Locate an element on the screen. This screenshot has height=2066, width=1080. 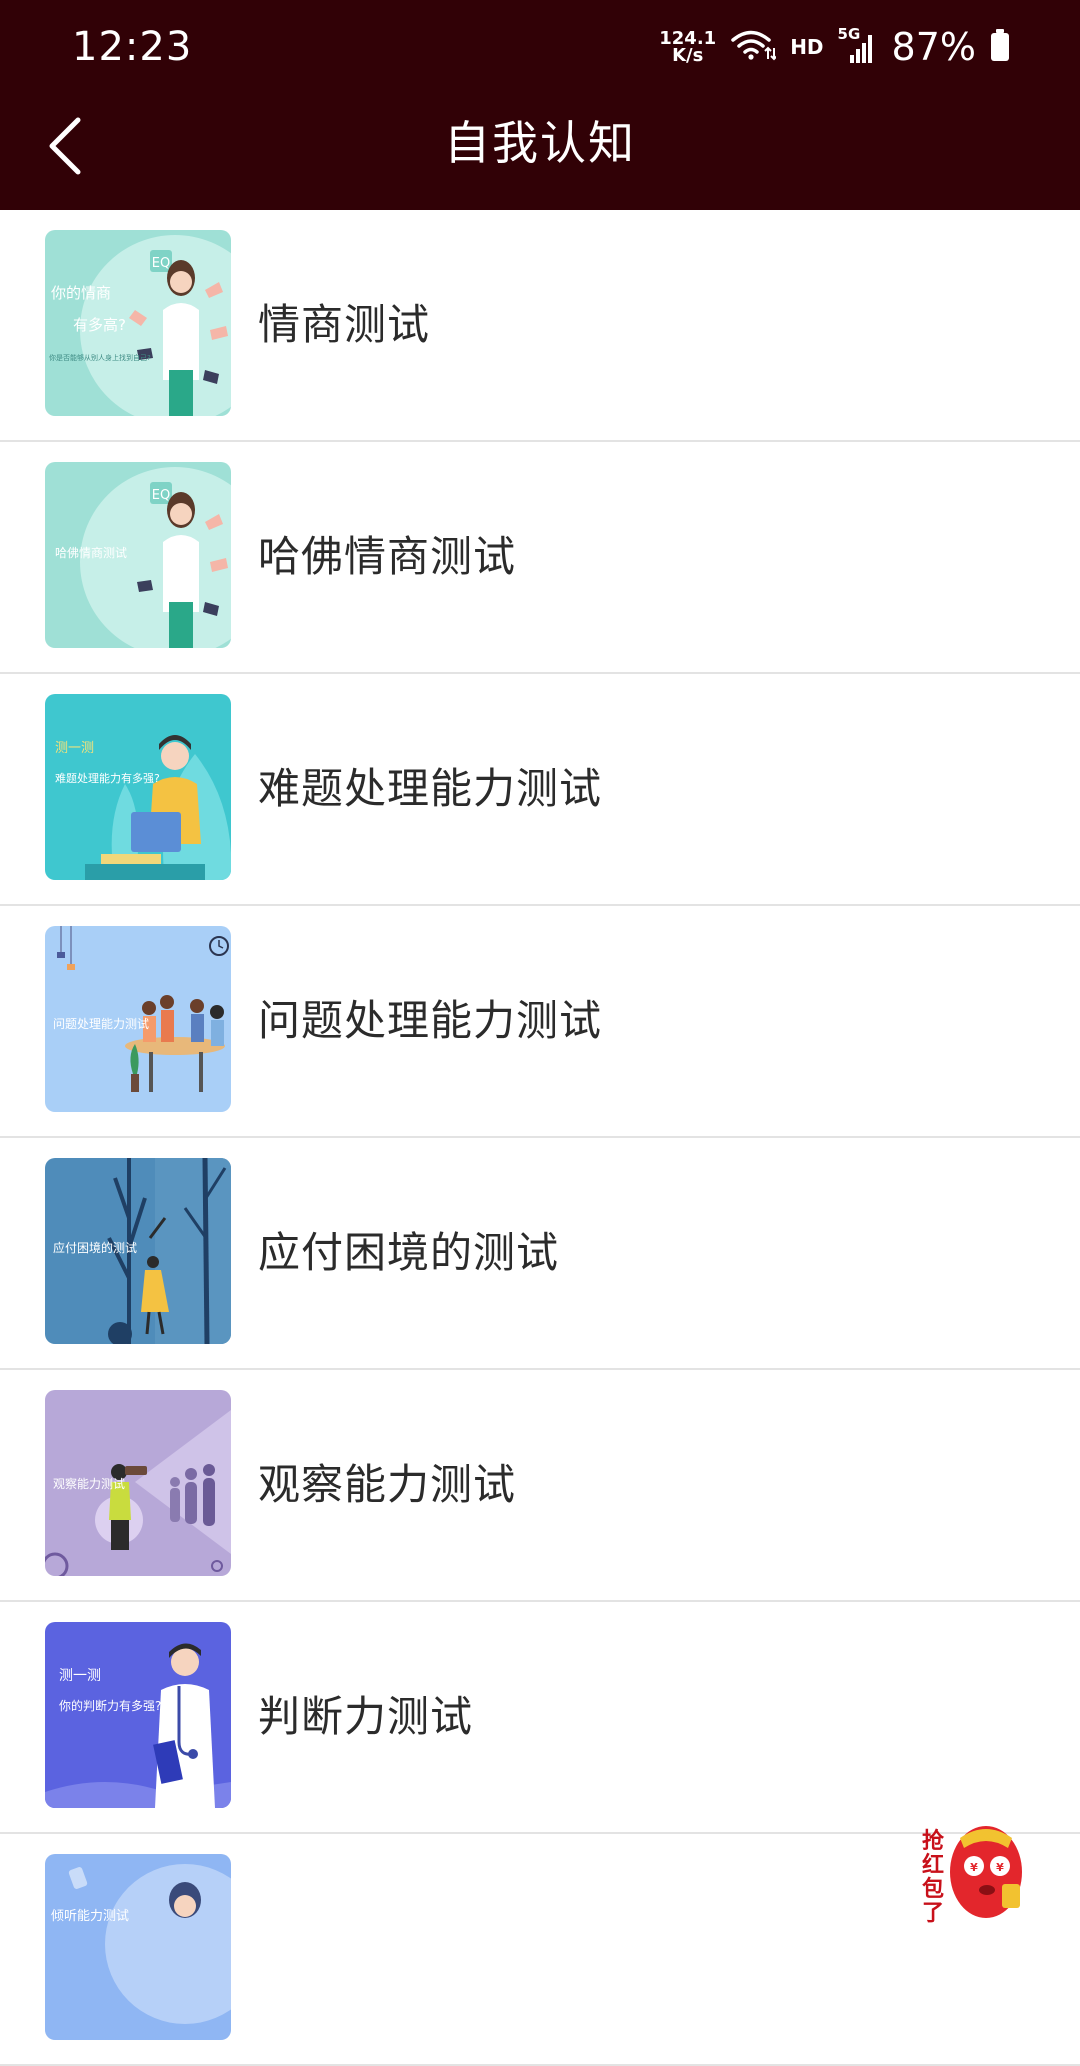
red-packet-button: 抢红包了 ¥ ¥ is located at coordinates (975, 1868).